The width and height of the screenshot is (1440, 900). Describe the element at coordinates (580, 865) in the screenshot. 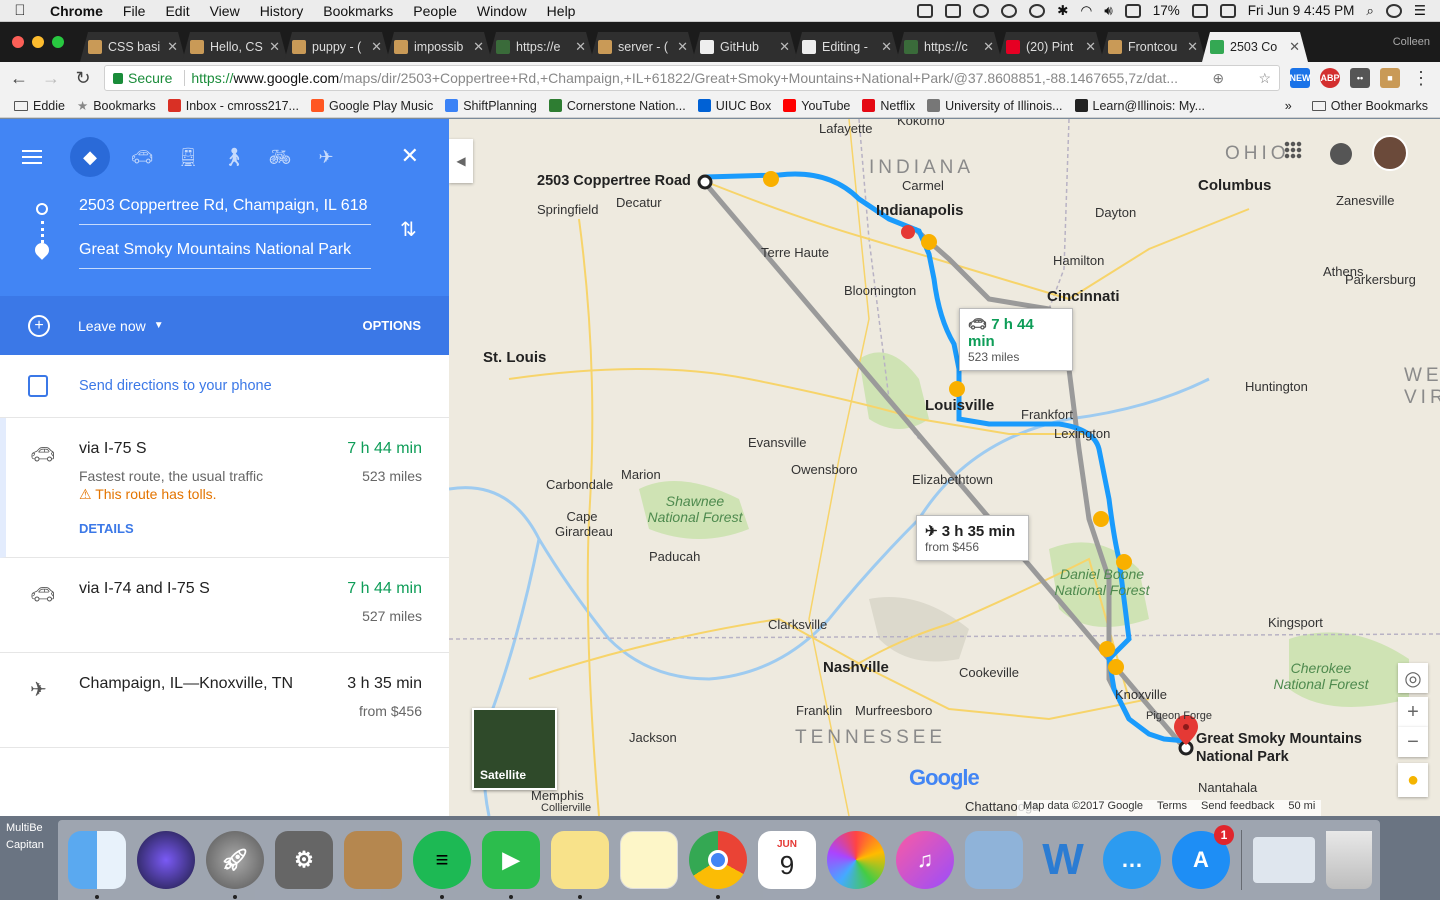

I see `stickies-icon` at that location.